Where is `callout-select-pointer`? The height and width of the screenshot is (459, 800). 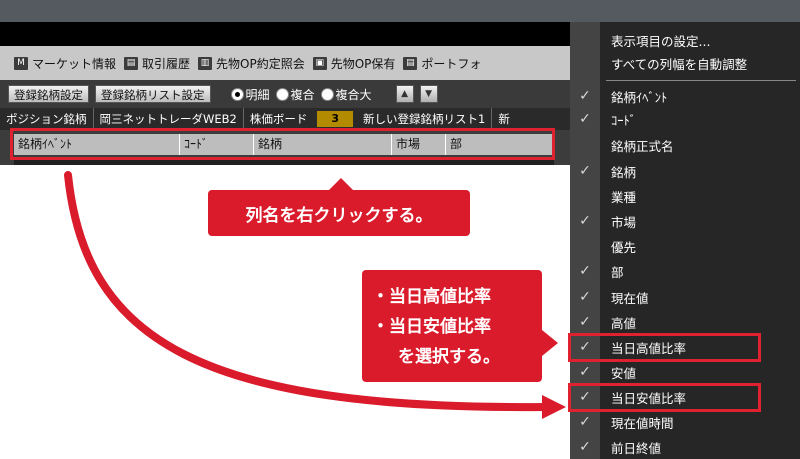
callout-select-pointer is located at coordinates (550, 343).